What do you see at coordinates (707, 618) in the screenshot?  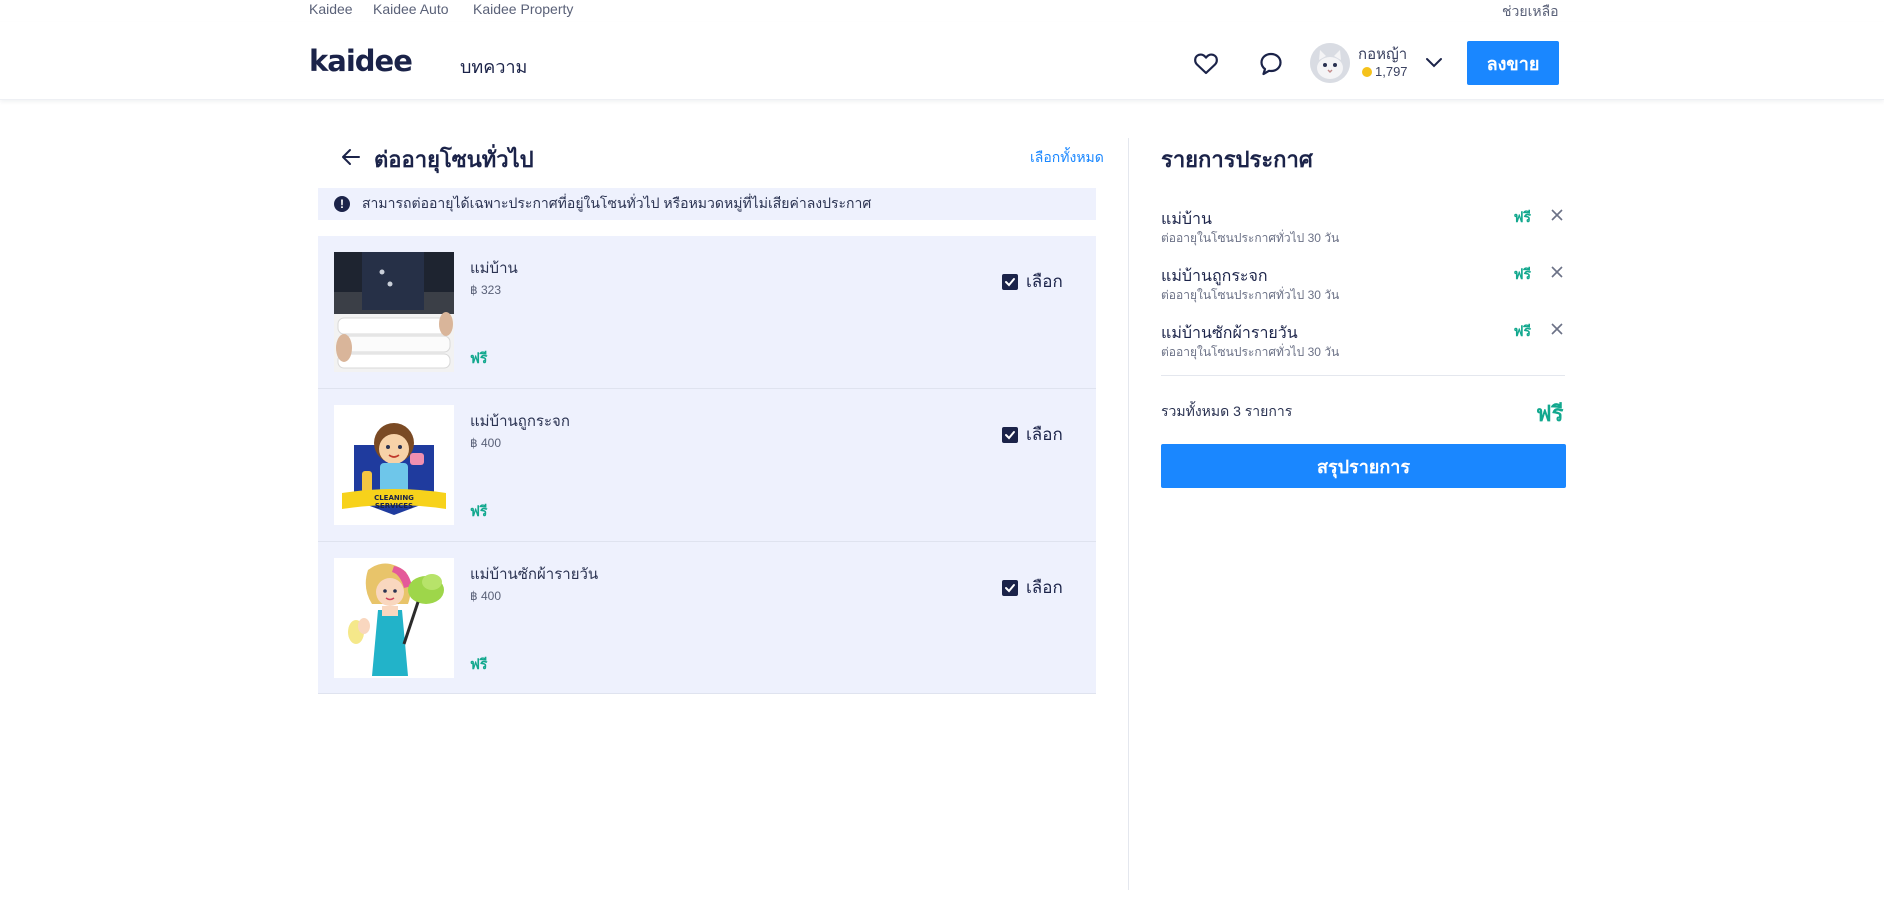 I see `list-item: แม่บ้านซักผ้ารายวัน ฿ 400 ฟรี เลือก` at bounding box center [707, 618].